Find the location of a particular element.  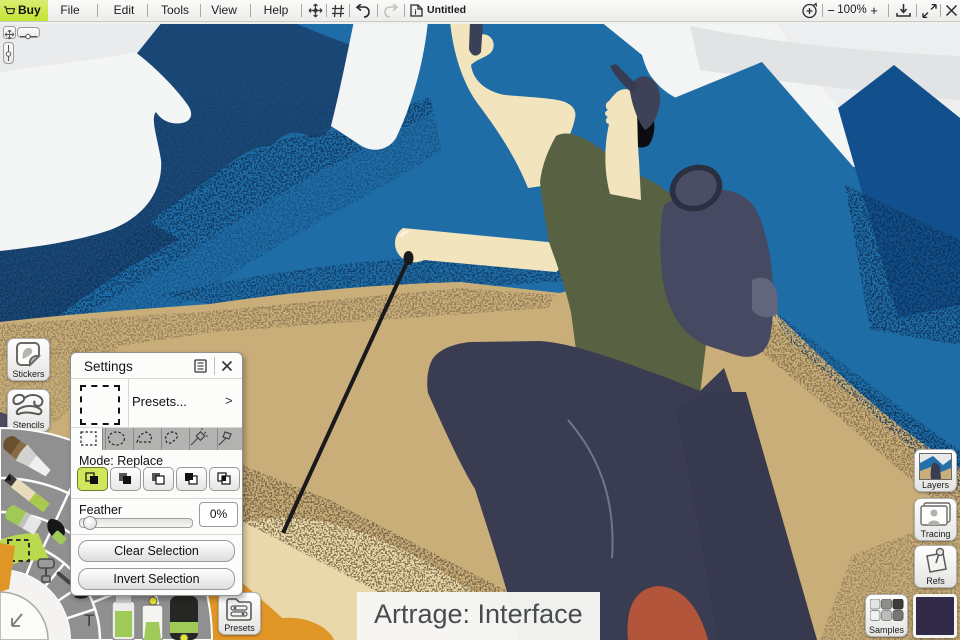

svg-text: T is located at coordinates (89, 620).